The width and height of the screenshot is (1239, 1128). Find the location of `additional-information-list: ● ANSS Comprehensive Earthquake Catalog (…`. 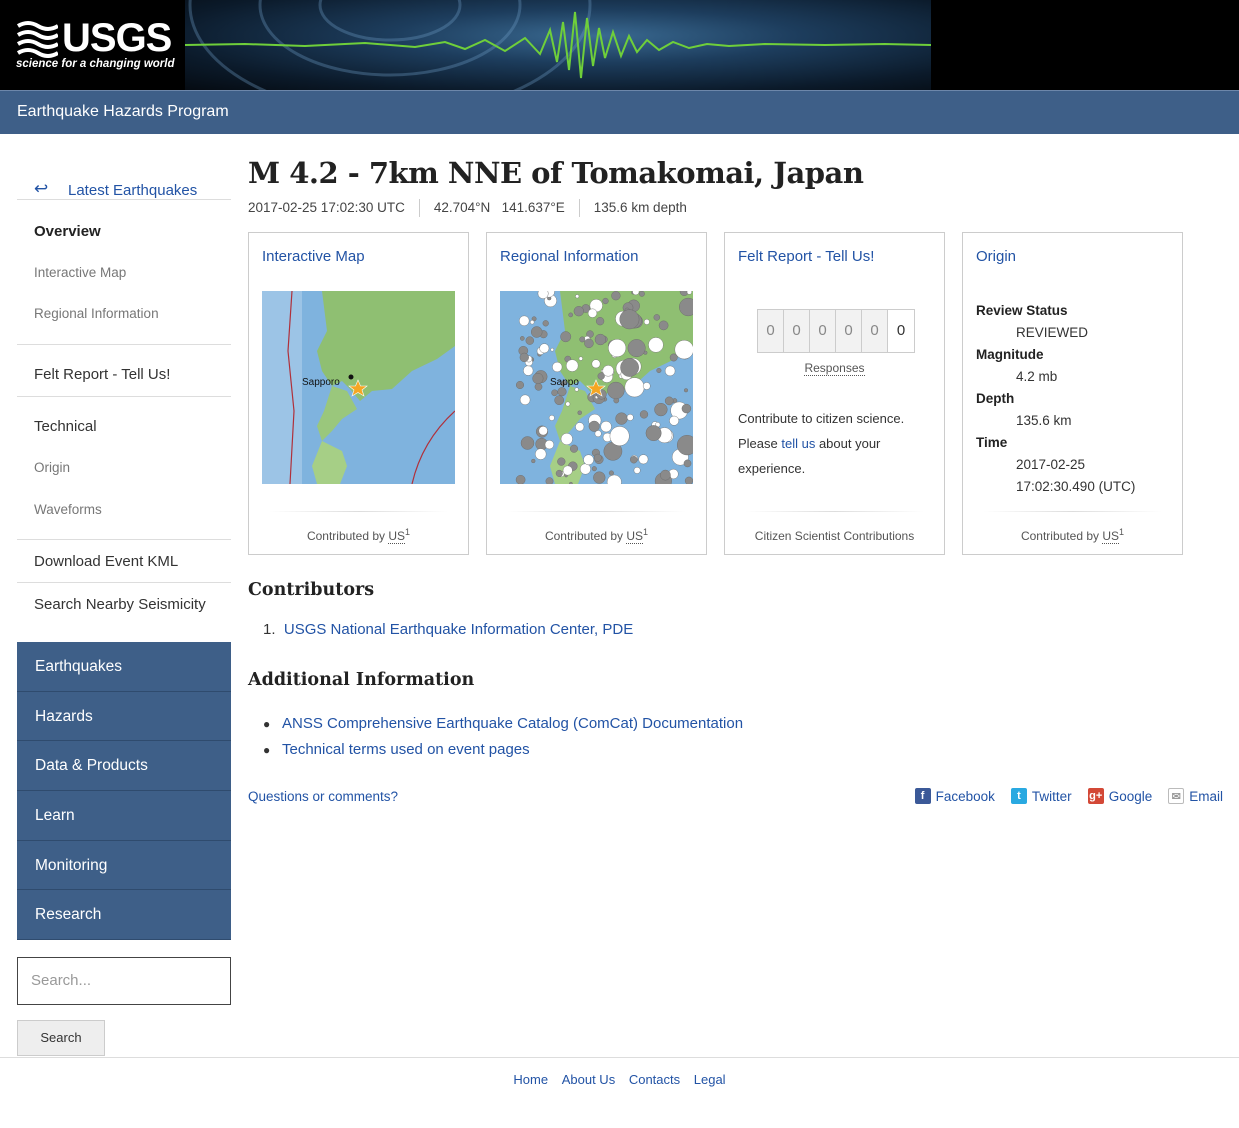

additional-information-list: ● ANSS Comprehensive Earthquake Catalog (… is located at coordinates (503, 737).